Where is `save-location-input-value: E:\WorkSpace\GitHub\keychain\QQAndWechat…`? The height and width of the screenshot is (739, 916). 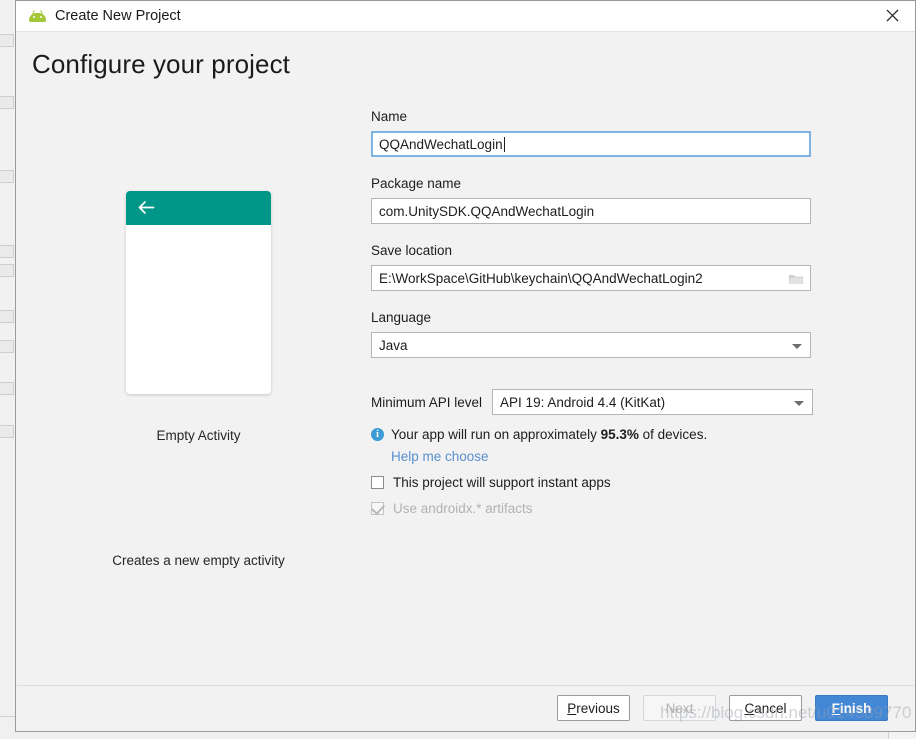 save-location-input-value: E:\WorkSpace\GitHub\keychain\QQAndWechat… is located at coordinates (541, 278).